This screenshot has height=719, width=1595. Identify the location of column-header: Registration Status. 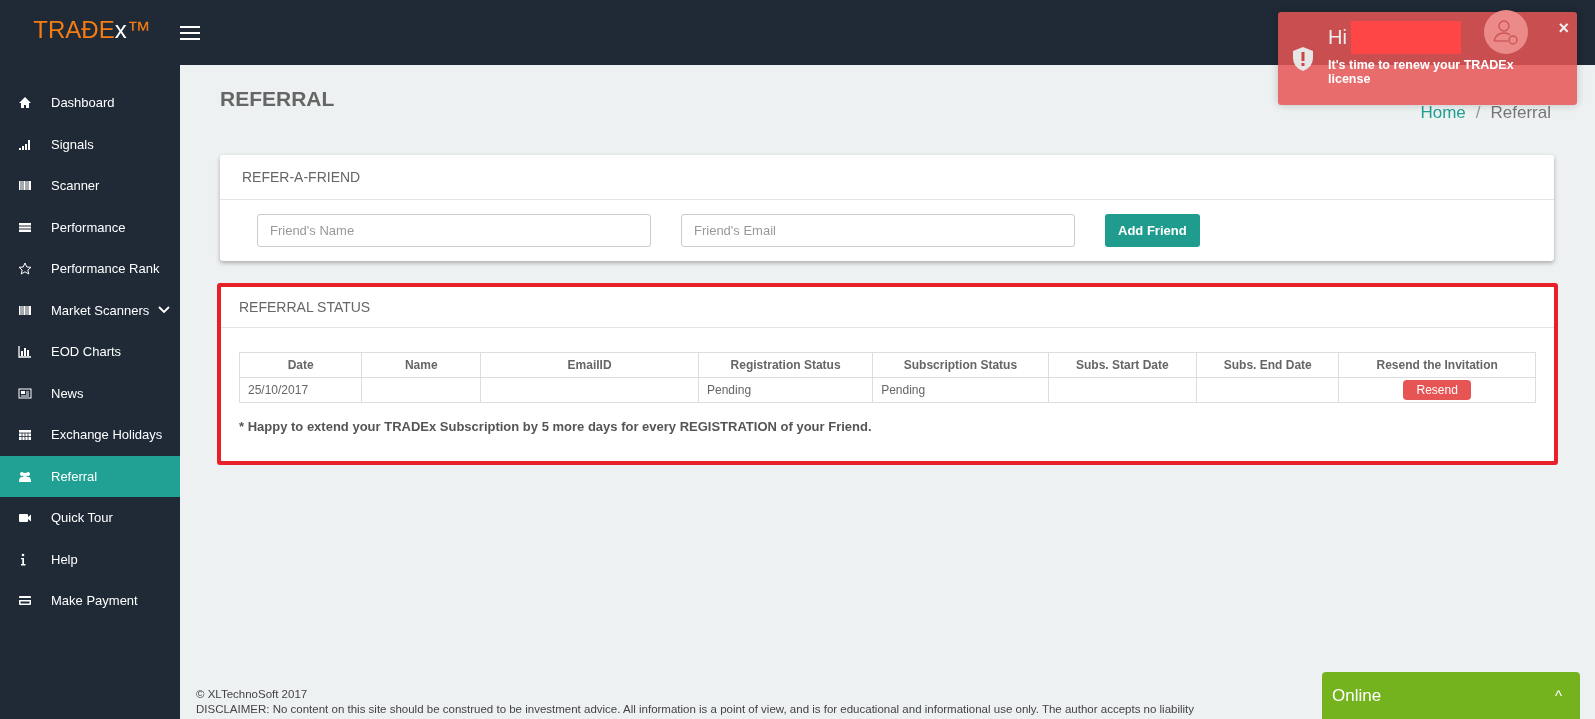
(785, 365).